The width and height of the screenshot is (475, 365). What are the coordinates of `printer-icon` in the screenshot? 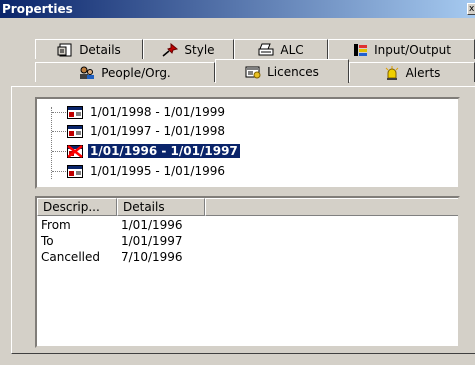 It's located at (266, 49).